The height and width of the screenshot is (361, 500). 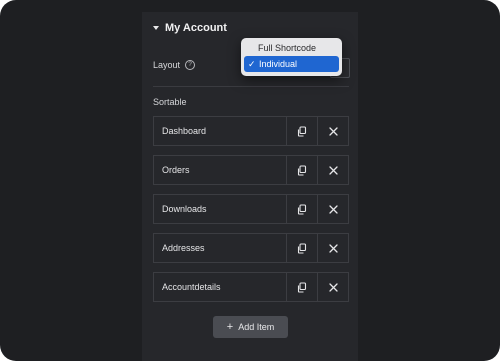 I want to click on sortable-item-addresses: Addresses, so click(x=251, y=248).